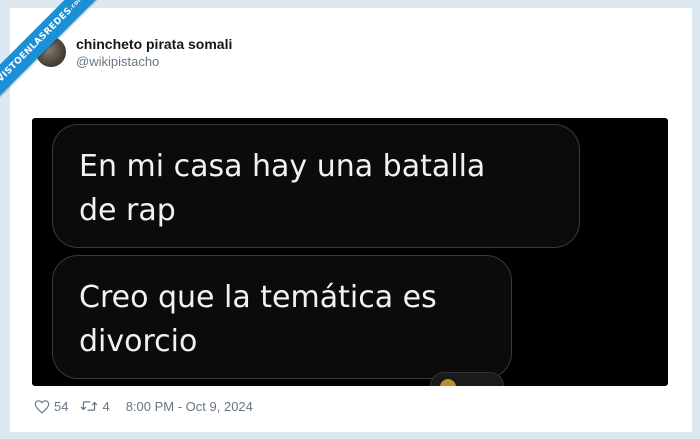  Describe the element at coordinates (61, 406) in the screenshot. I see `like-count: 54` at that location.